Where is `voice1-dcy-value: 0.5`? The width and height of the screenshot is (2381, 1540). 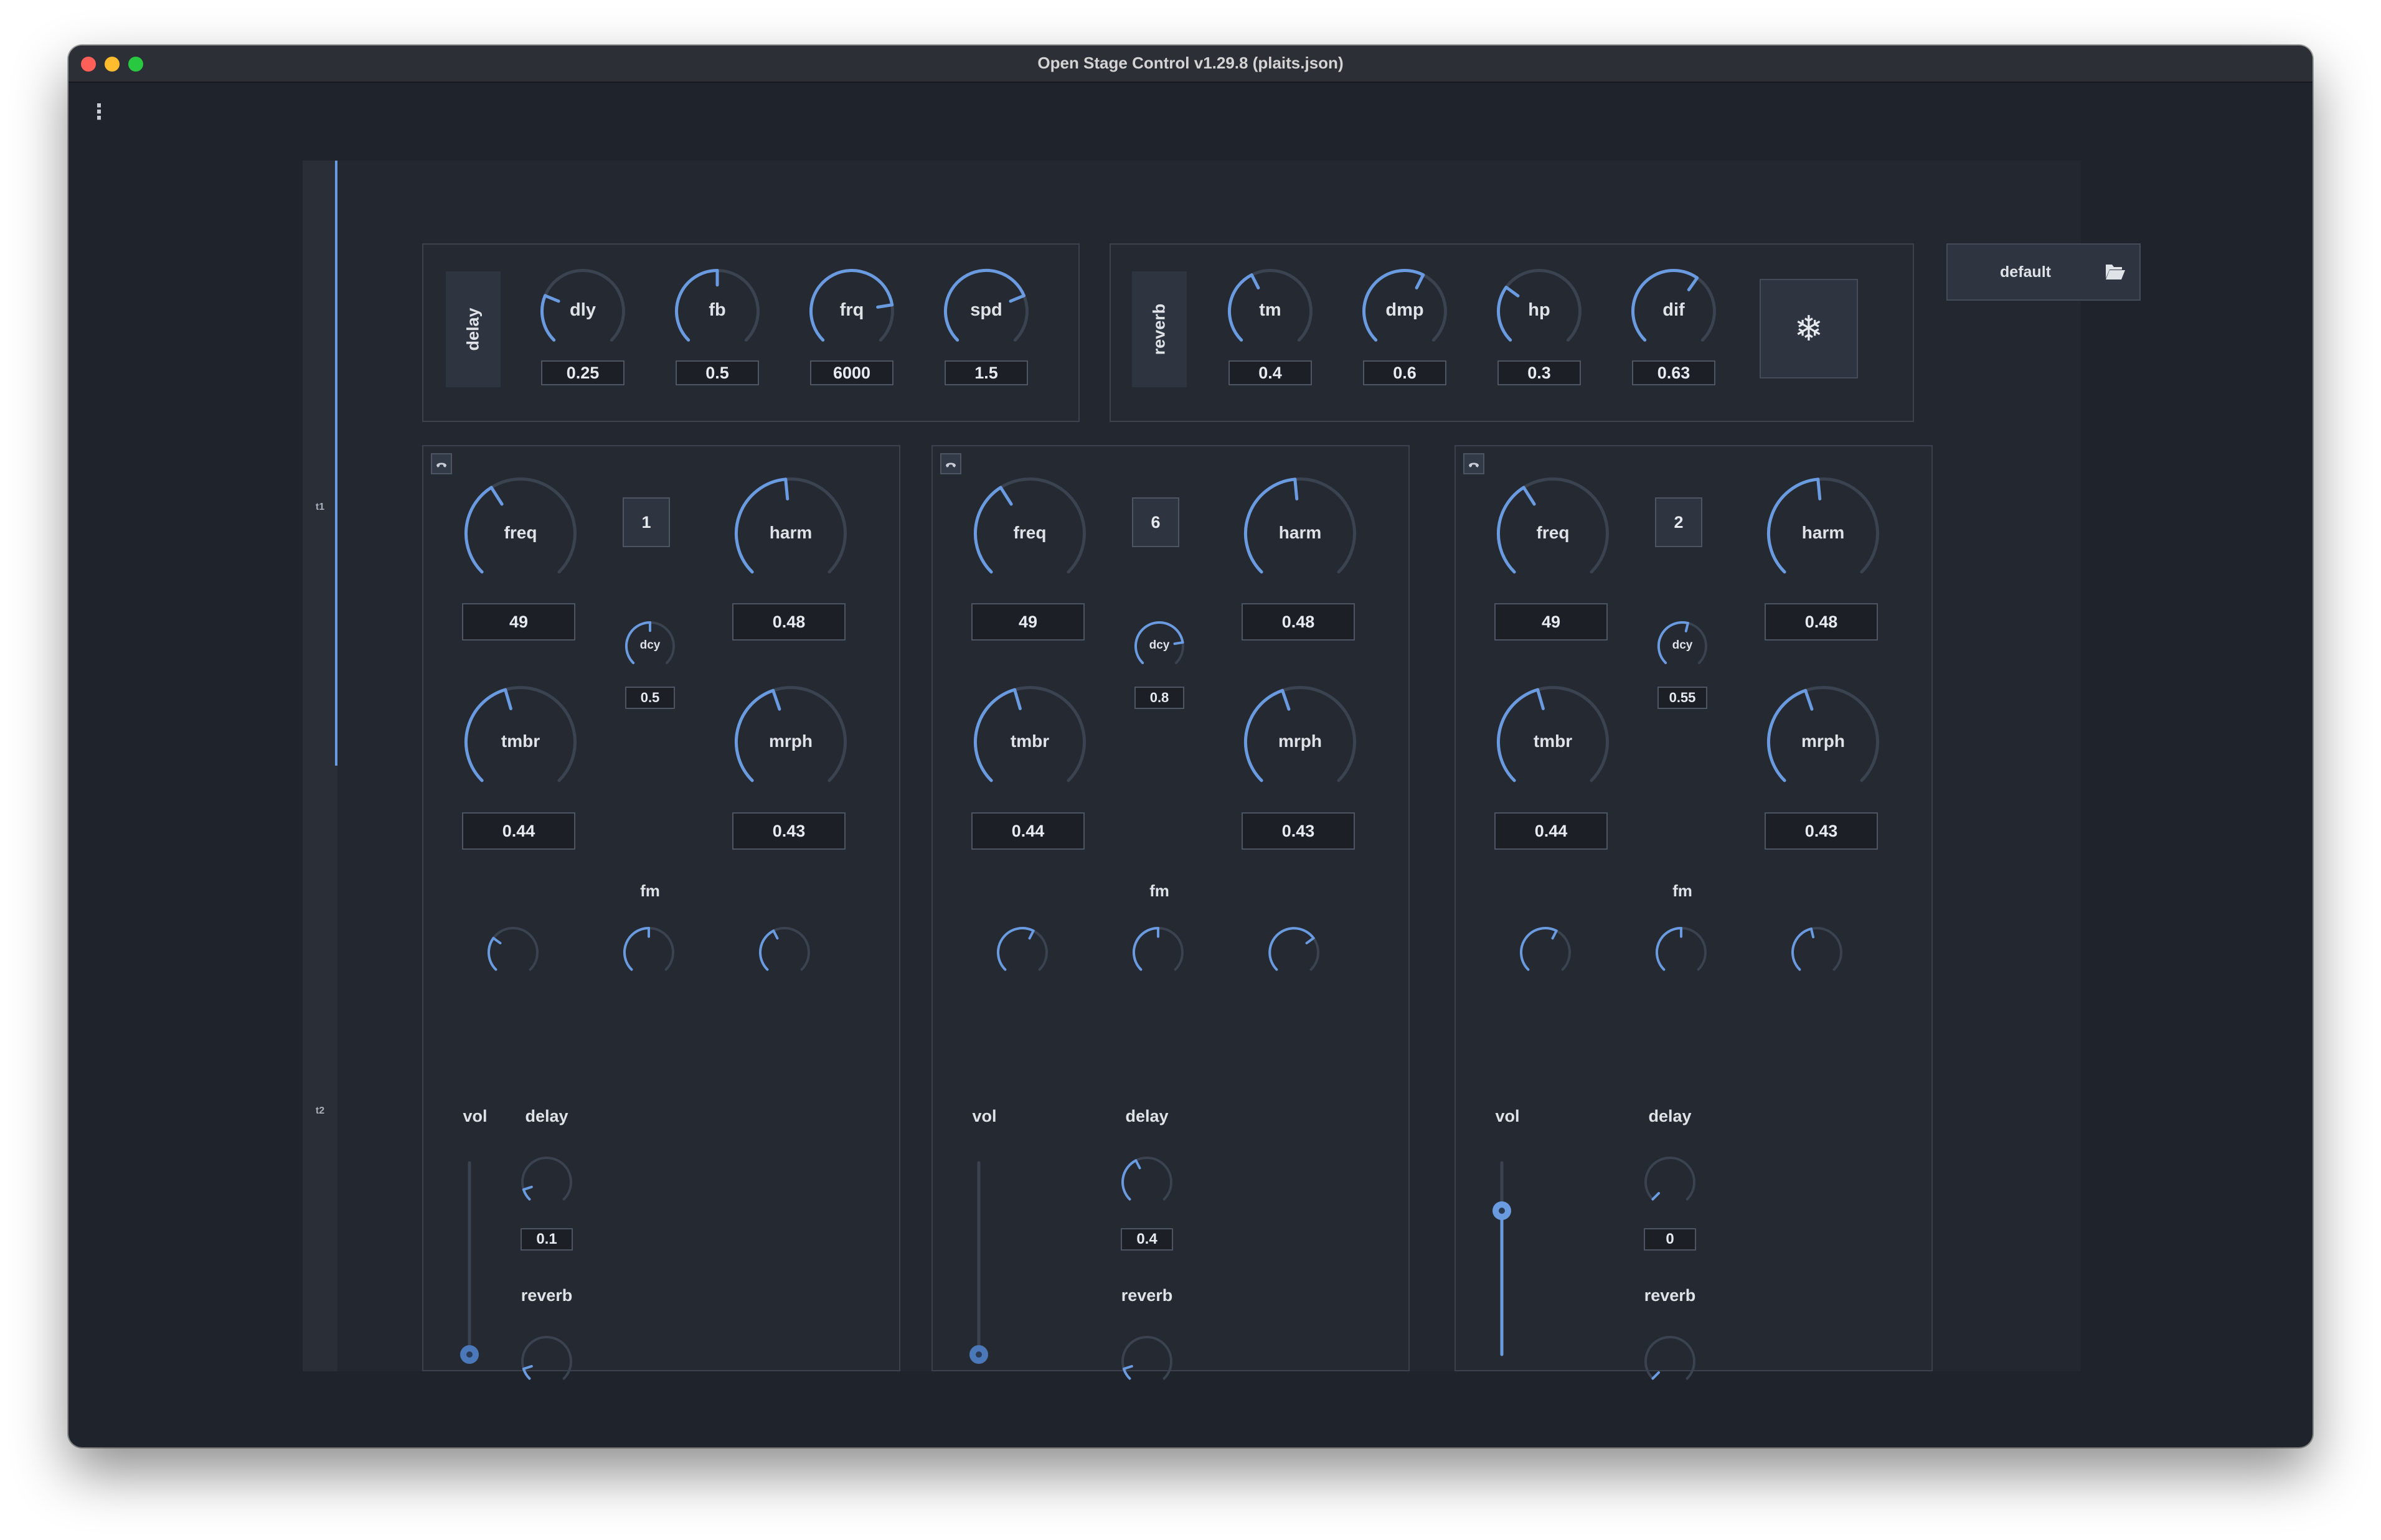
voice1-dcy-value: 0.5 is located at coordinates (650, 698).